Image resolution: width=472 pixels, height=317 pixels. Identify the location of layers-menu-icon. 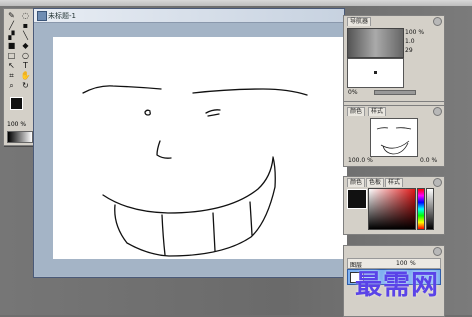
(437, 251).